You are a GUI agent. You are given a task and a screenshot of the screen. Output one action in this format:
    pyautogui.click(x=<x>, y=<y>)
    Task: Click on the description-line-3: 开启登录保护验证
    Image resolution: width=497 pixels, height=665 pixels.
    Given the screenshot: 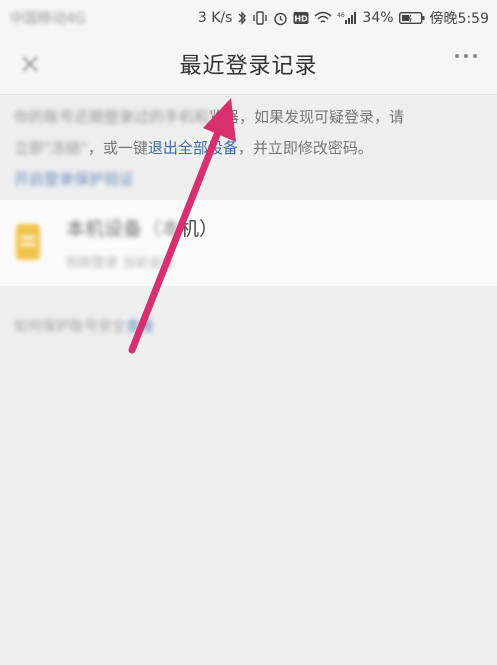 What is the action you would take?
    pyautogui.click(x=249, y=179)
    